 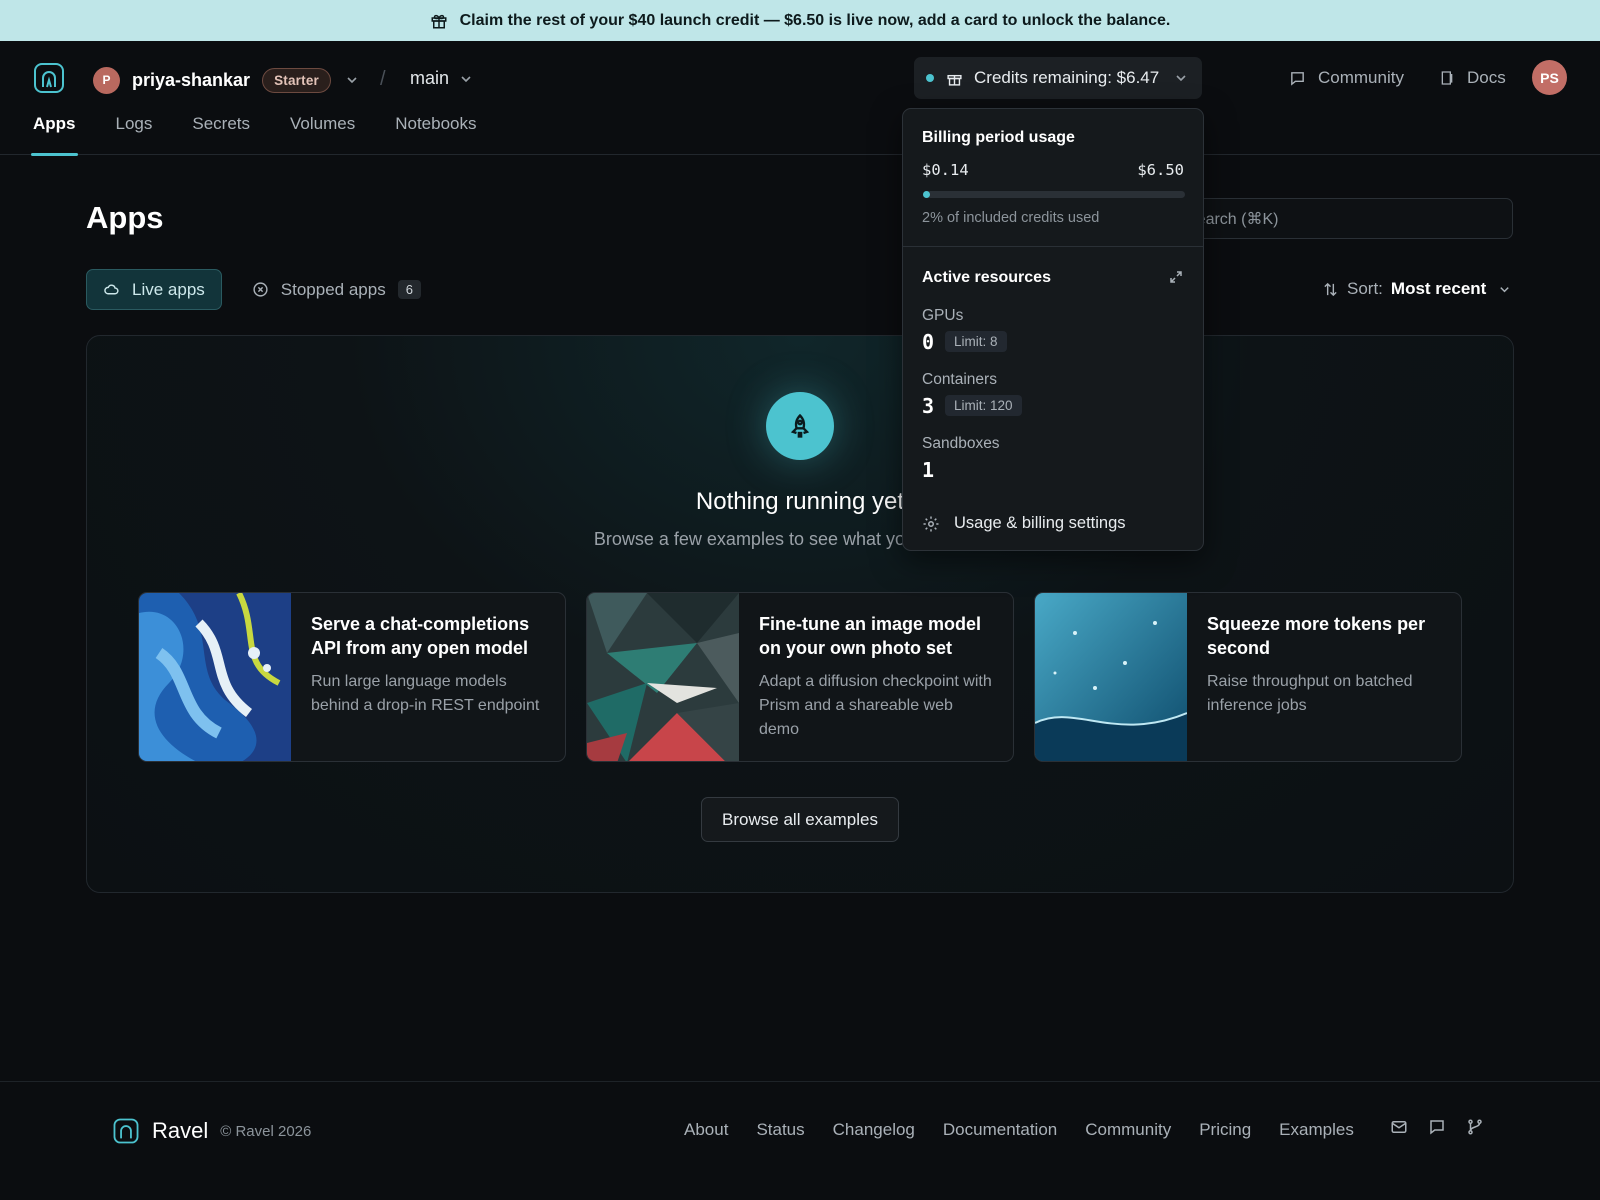 What do you see at coordinates (945, 170) in the screenshot?
I see `usage-used: $0.14` at bounding box center [945, 170].